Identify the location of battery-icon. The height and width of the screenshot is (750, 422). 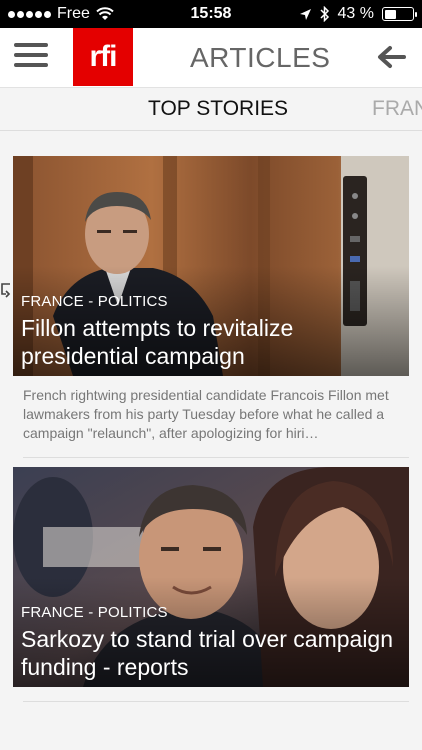
(399, 14).